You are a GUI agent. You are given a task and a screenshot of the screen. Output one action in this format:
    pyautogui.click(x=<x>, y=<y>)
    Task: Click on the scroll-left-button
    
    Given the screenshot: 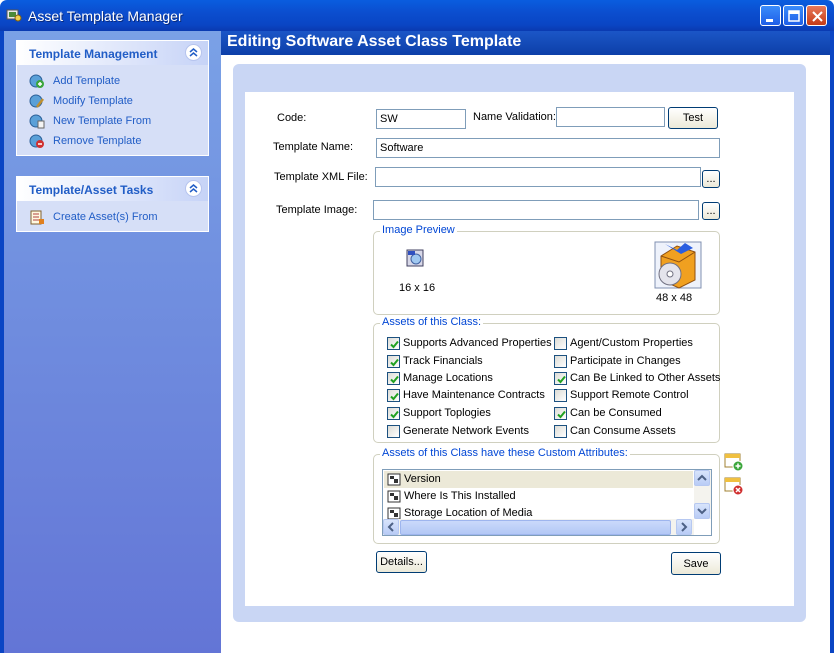 What is the action you would take?
    pyautogui.click(x=391, y=527)
    